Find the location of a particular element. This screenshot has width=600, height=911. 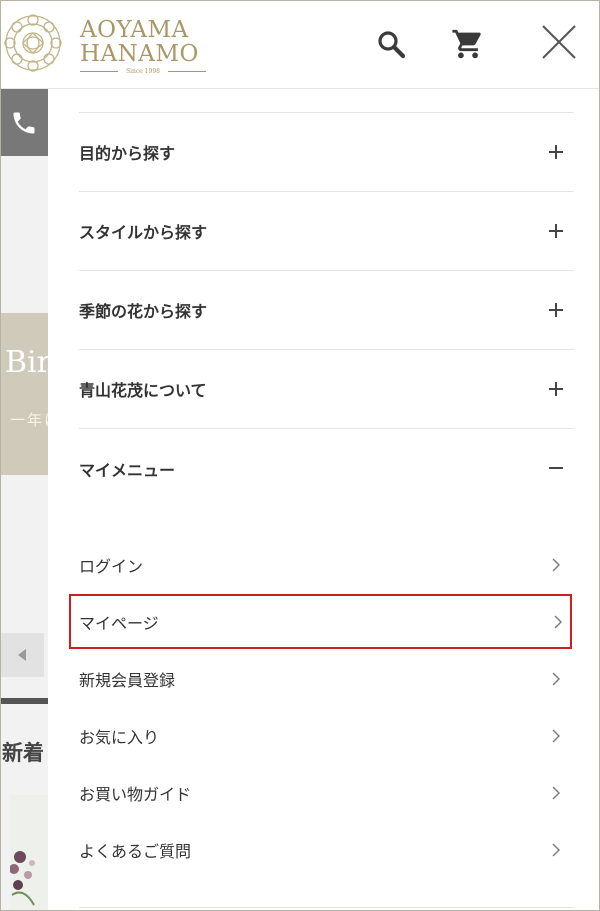

menu-item-favorites: お気に入り is located at coordinates (326, 735).